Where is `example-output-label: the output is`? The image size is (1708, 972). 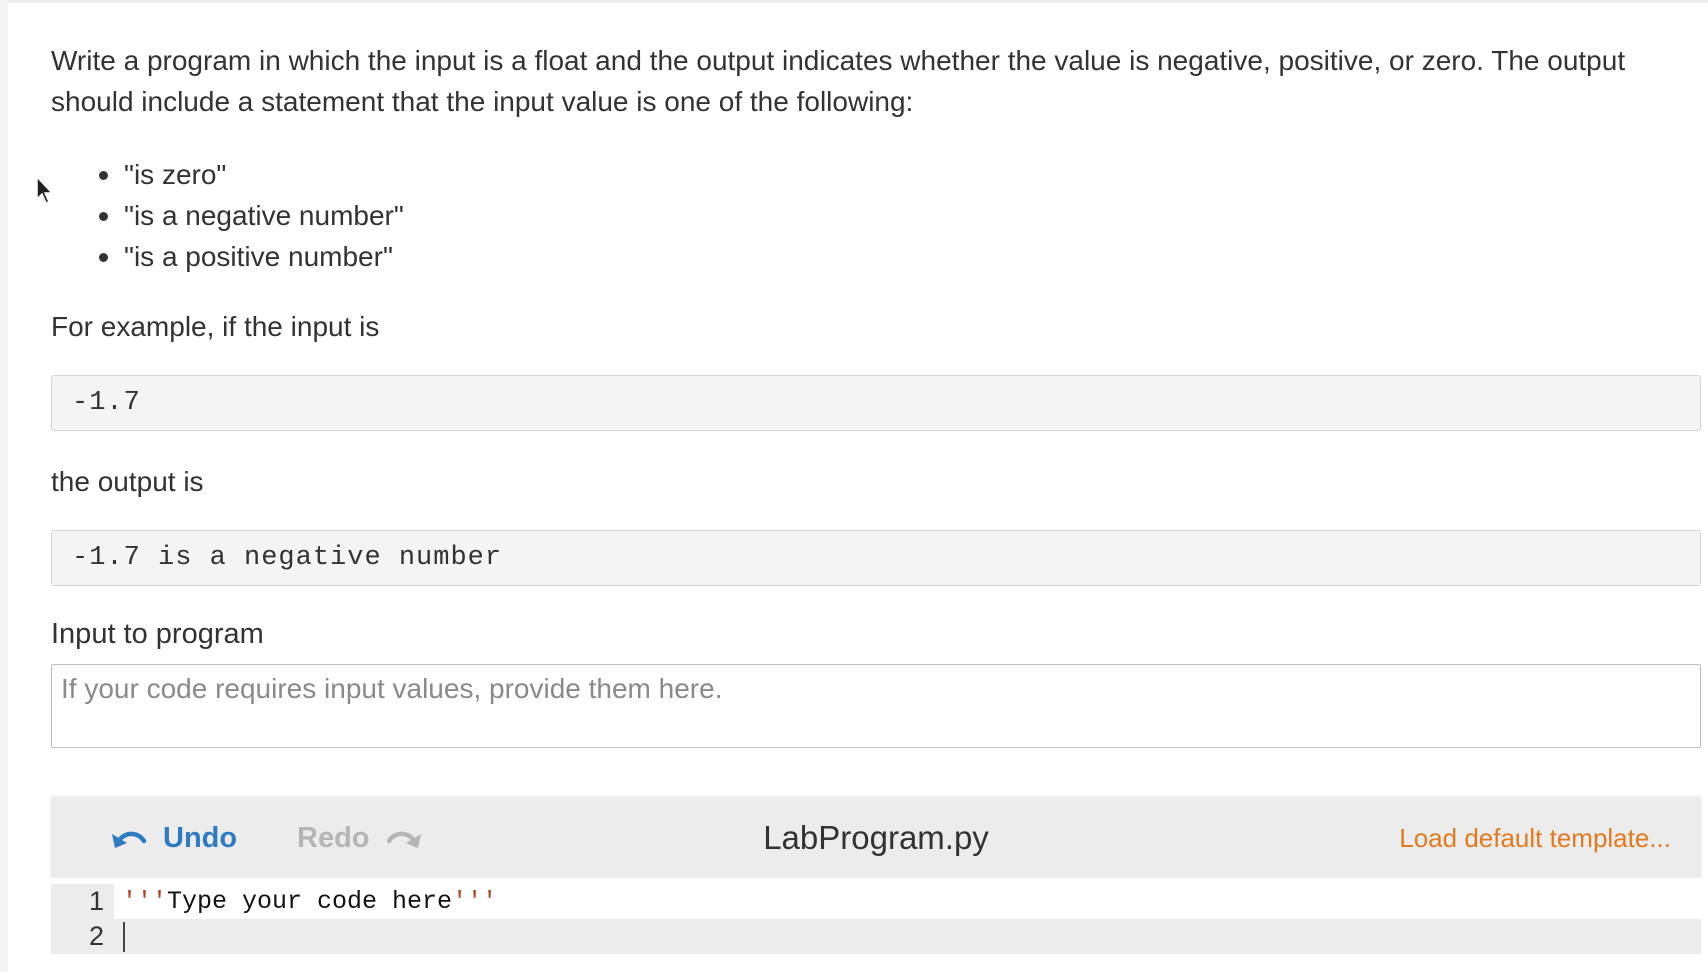 example-output-label: the output is is located at coordinates (127, 481).